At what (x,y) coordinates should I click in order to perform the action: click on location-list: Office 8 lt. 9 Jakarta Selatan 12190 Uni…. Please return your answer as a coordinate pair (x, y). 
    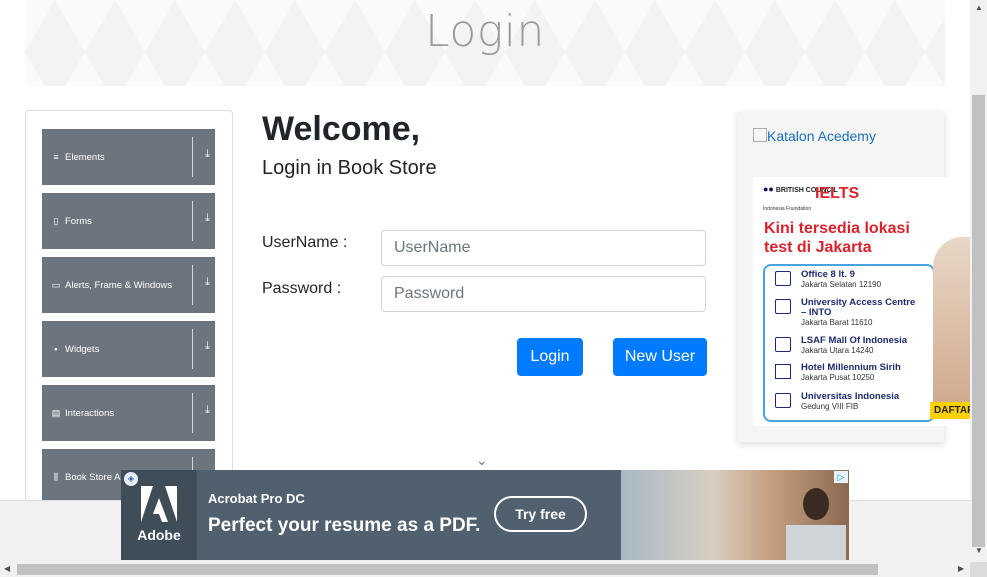
    Looking at the image, I should click on (849, 343).